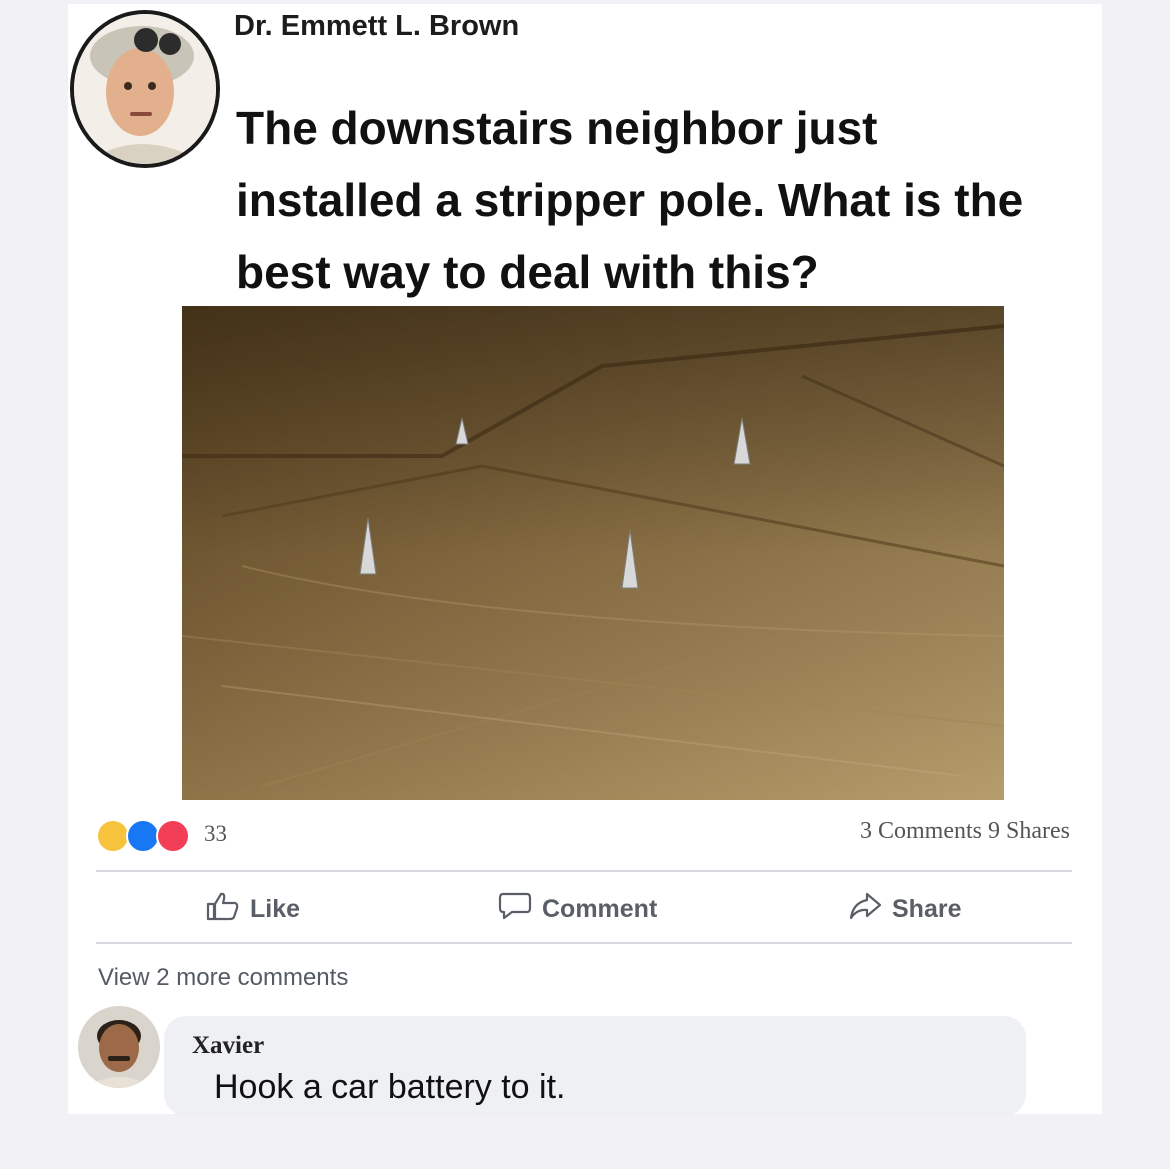 Image resolution: width=1170 pixels, height=1169 pixels. What do you see at coordinates (113, 836) in the screenshot?
I see `haha-icon` at bounding box center [113, 836].